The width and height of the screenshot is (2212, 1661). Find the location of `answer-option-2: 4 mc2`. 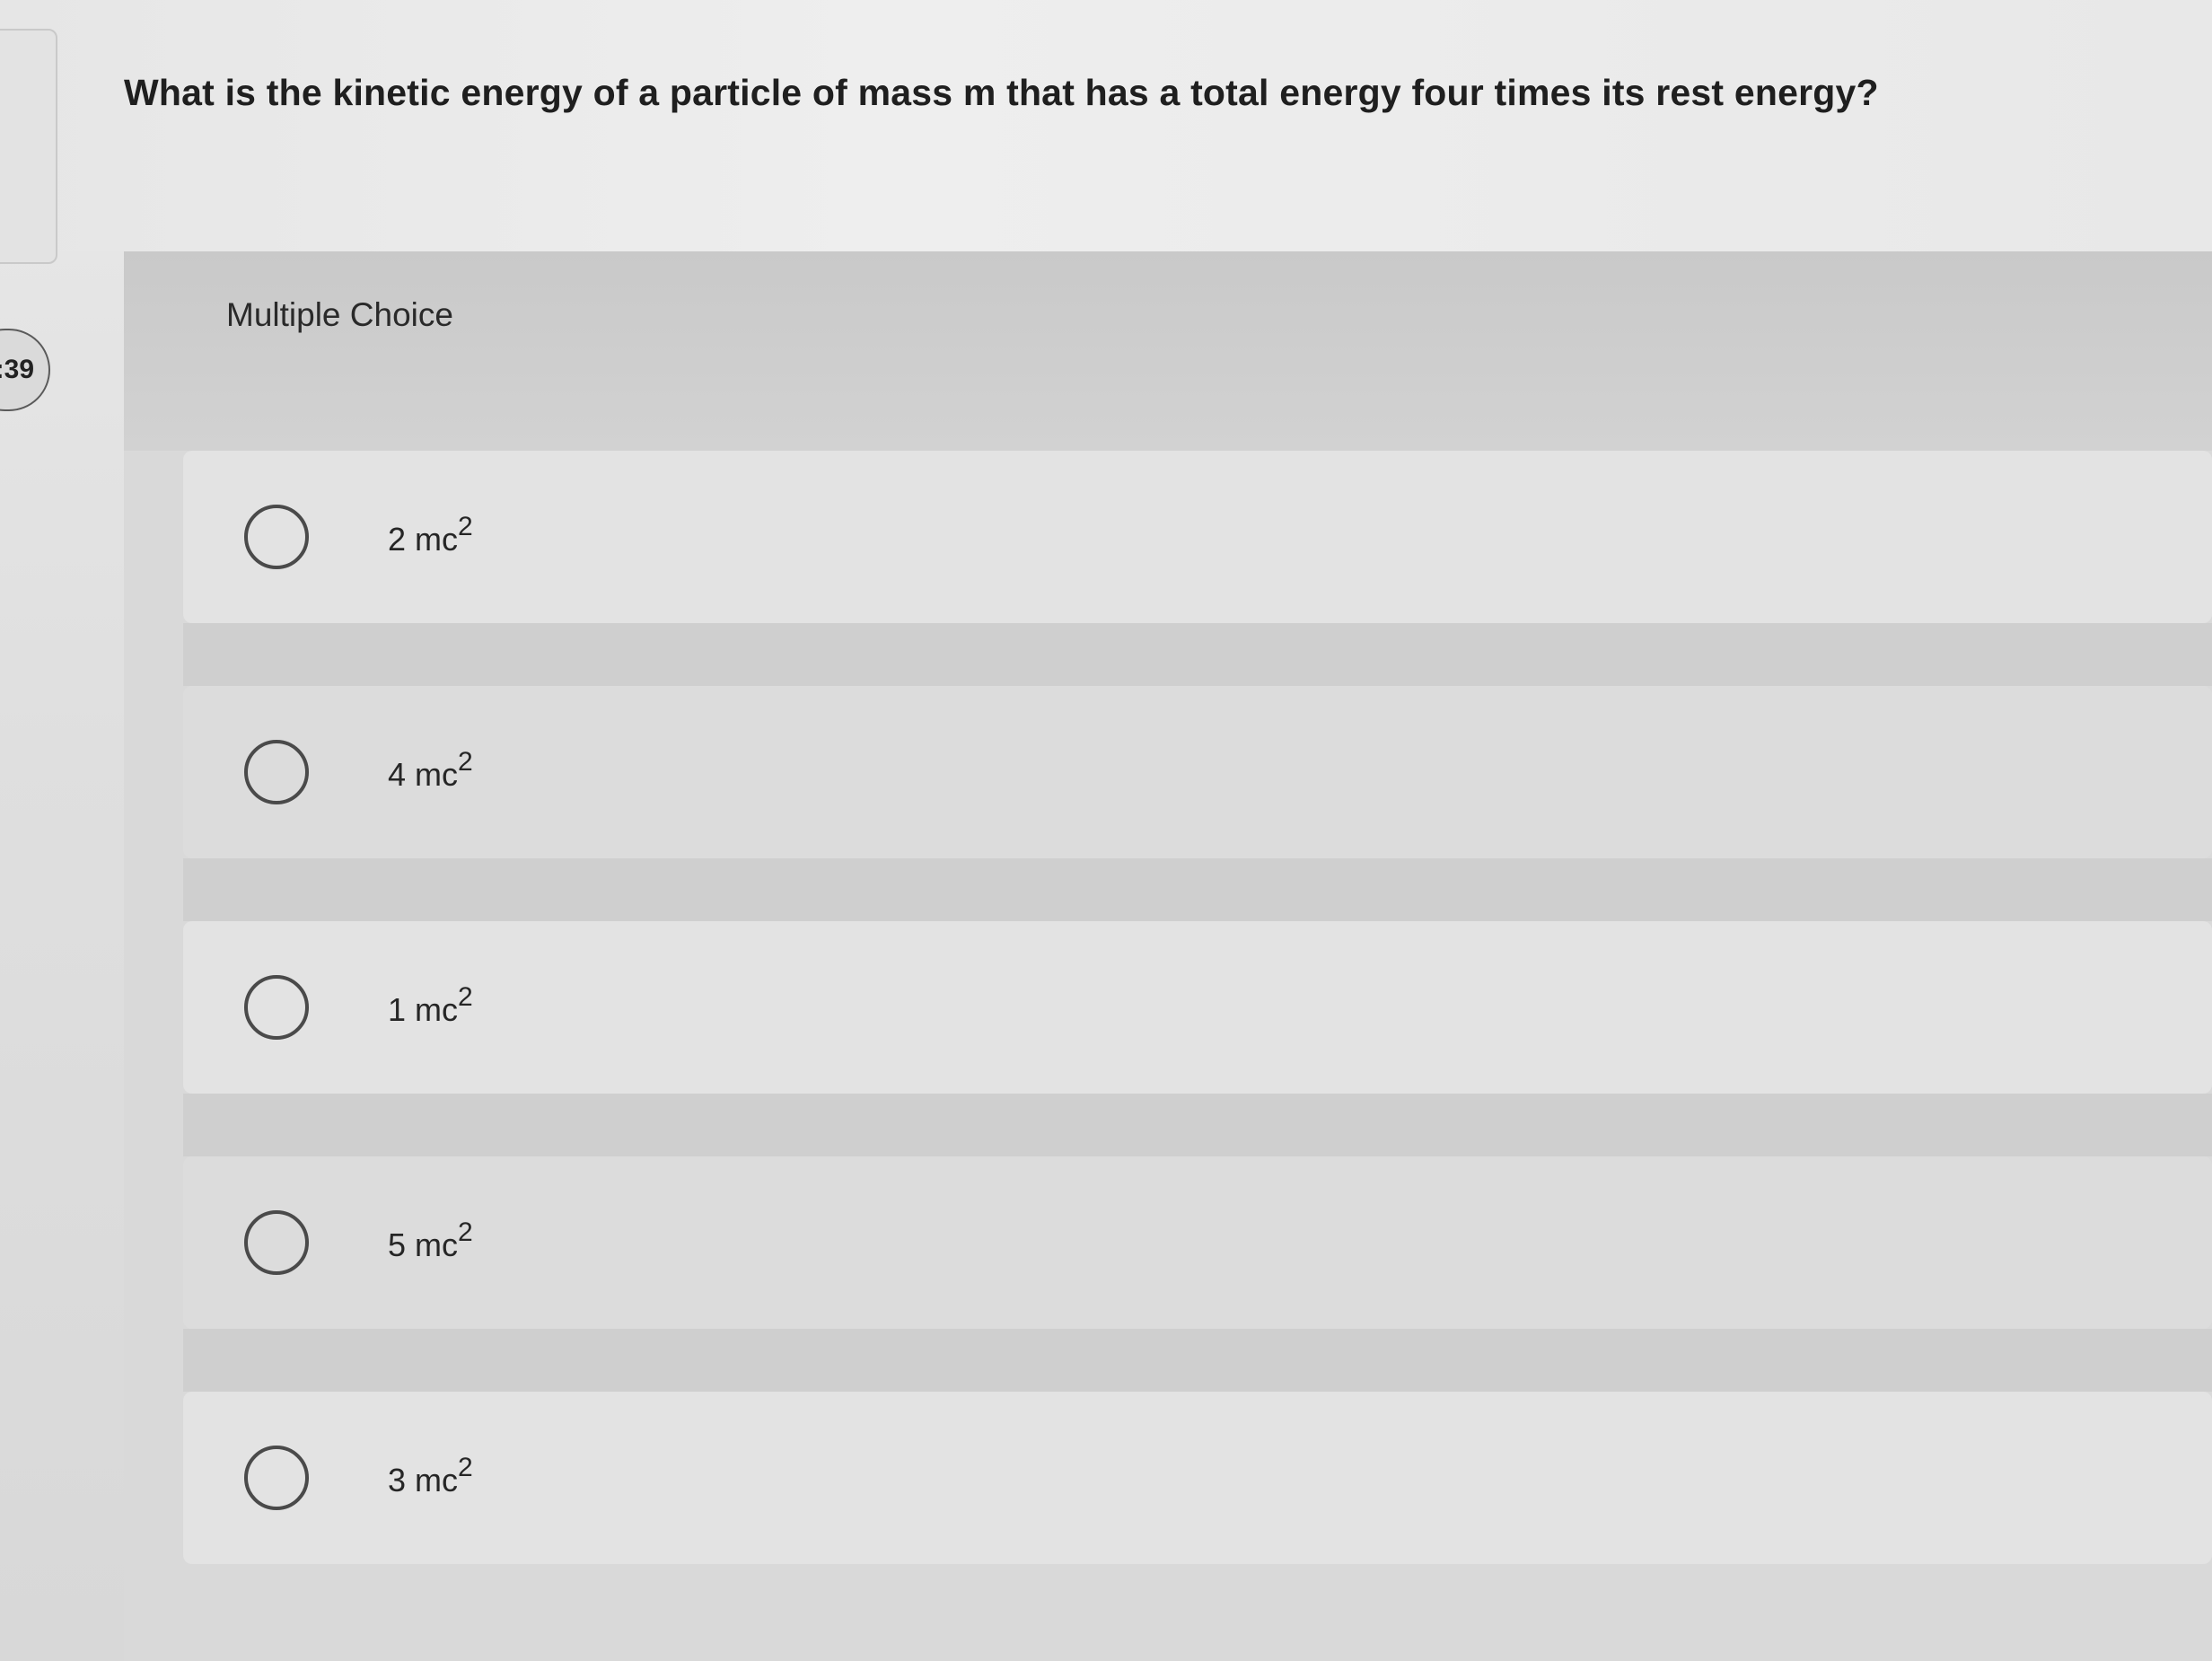

answer-option-2: 4 mc2 is located at coordinates (1197, 772).